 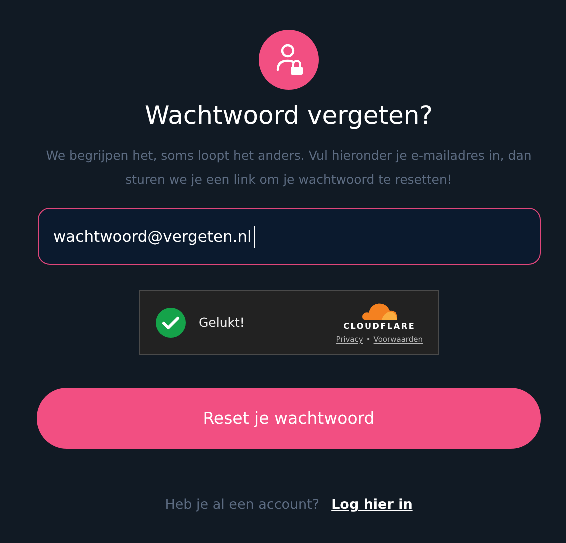 What do you see at coordinates (289, 60) in the screenshot?
I see `user-lock-icon` at bounding box center [289, 60].